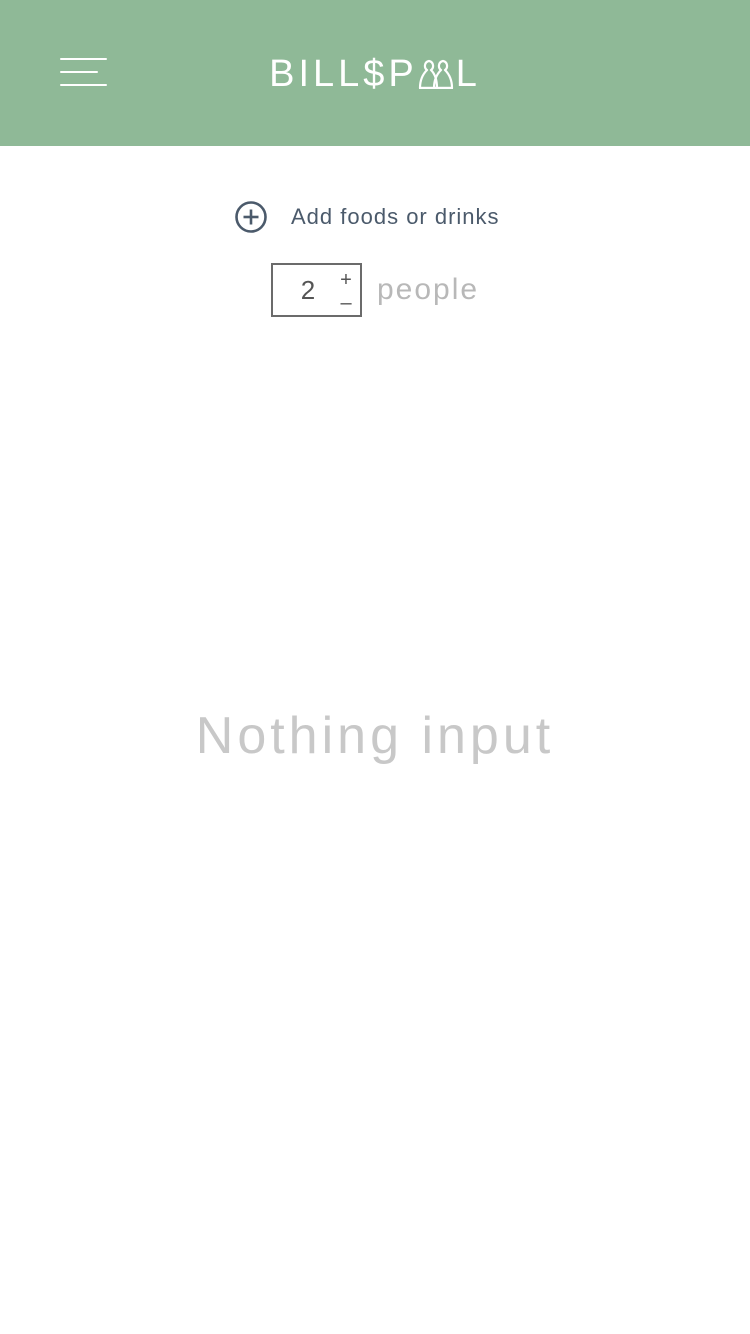  I want to click on add-foods-button: Add foods or drinks, so click(367, 217).